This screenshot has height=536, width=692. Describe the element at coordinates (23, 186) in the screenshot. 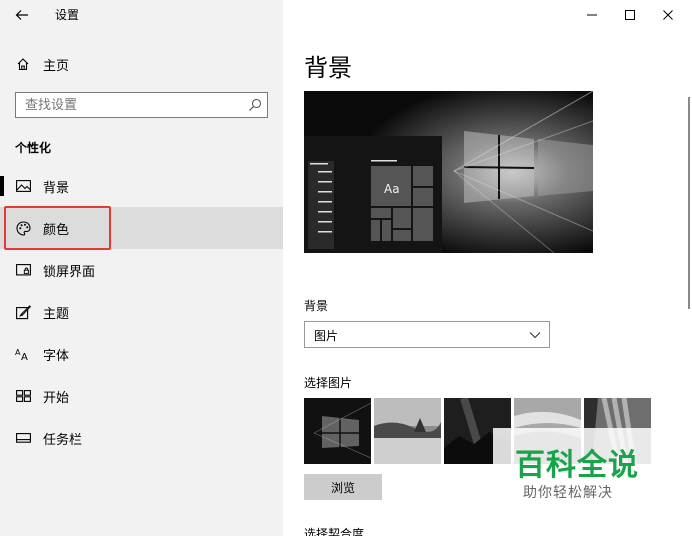

I see `picture-icon` at that location.